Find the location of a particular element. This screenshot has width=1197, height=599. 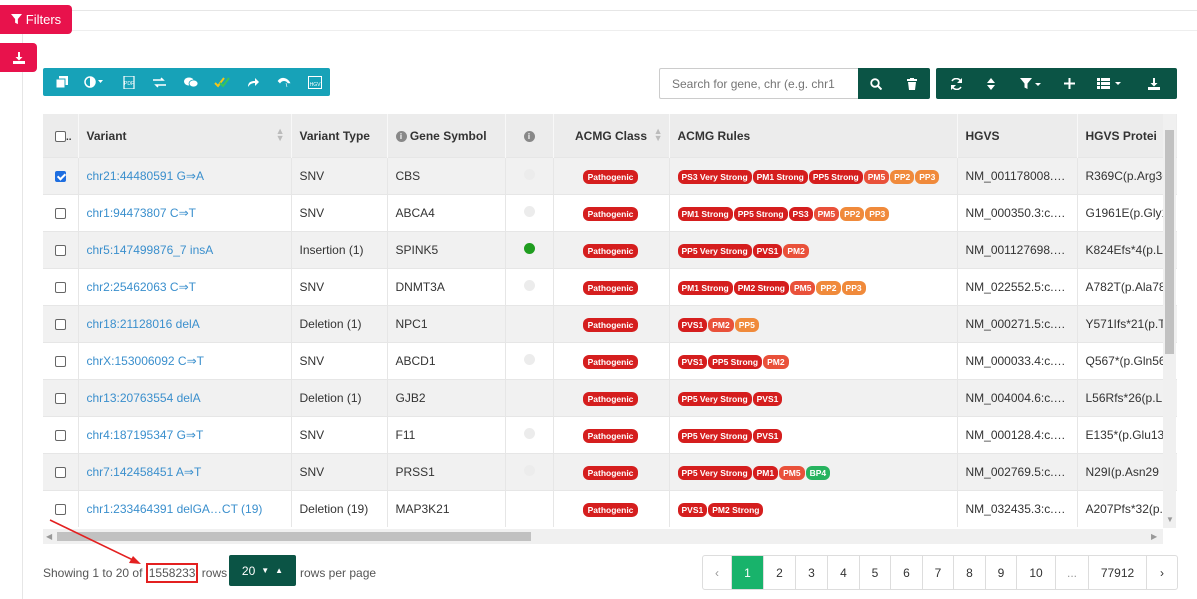

comments-icon is located at coordinates (190, 82).